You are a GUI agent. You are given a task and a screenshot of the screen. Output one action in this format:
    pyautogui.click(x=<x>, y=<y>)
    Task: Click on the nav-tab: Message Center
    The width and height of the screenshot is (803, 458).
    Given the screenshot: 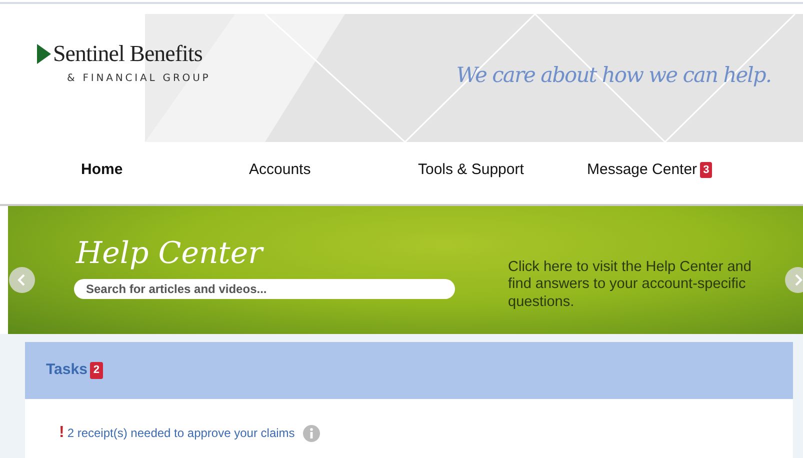 What is the action you would take?
    pyautogui.click(x=642, y=170)
    